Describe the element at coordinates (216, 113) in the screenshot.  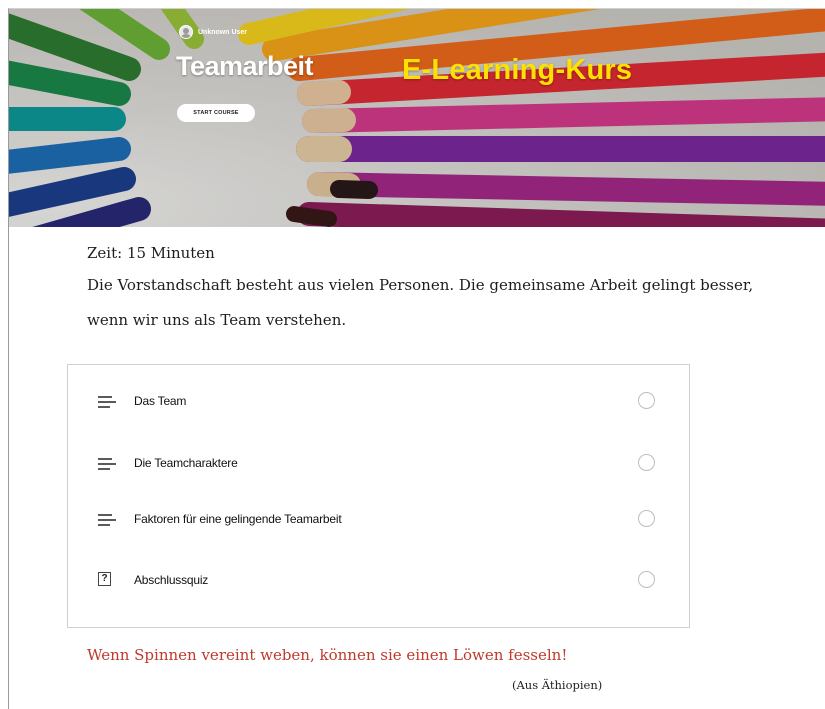
I see `start-course-button: START COURSE` at that location.